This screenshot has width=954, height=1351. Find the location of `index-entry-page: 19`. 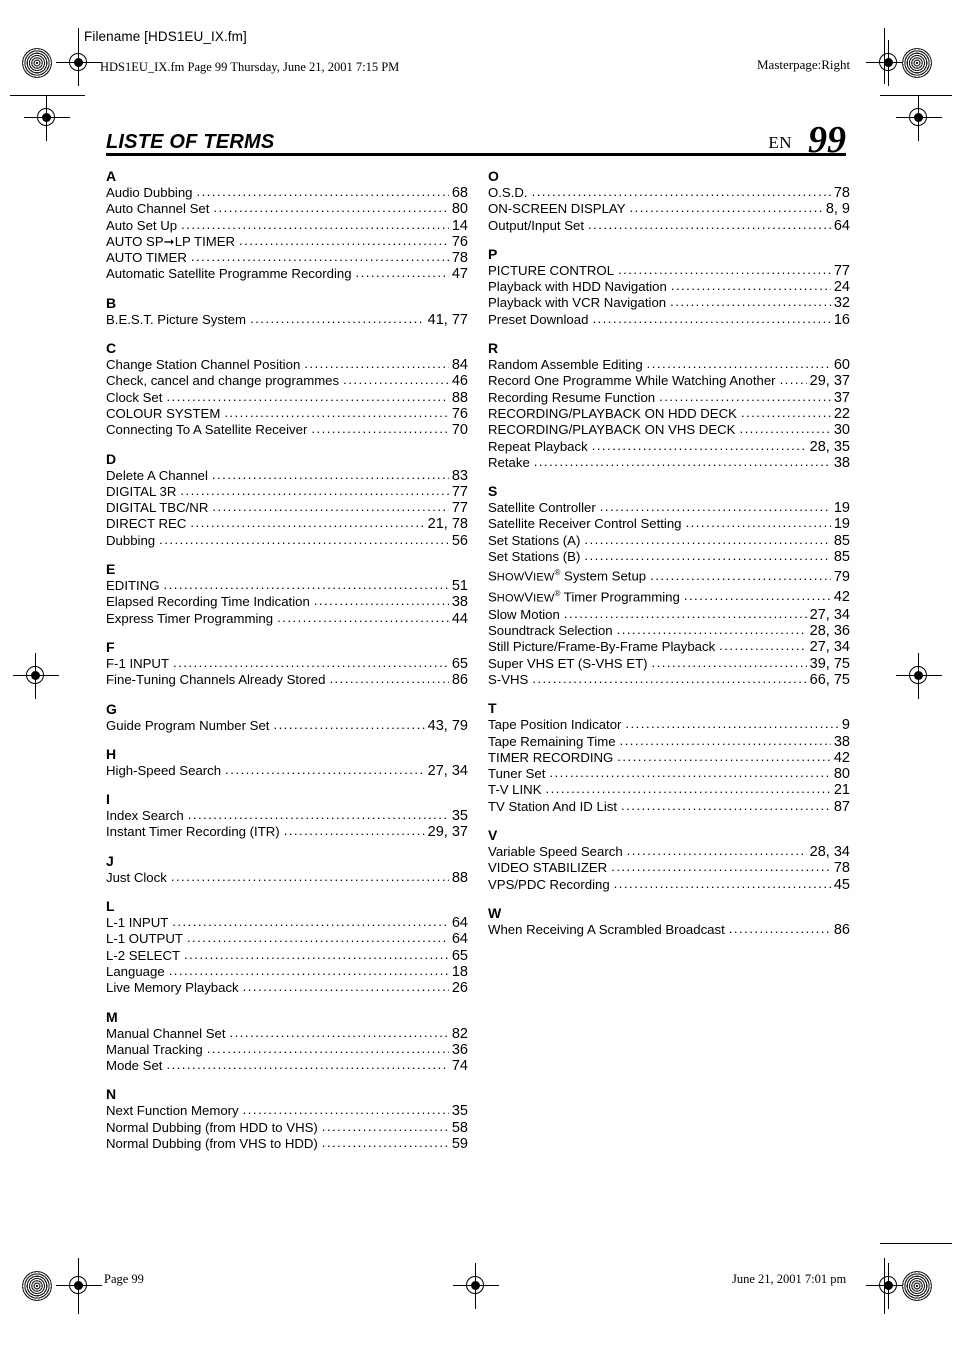

index-entry-page: 19 is located at coordinates (841, 524).